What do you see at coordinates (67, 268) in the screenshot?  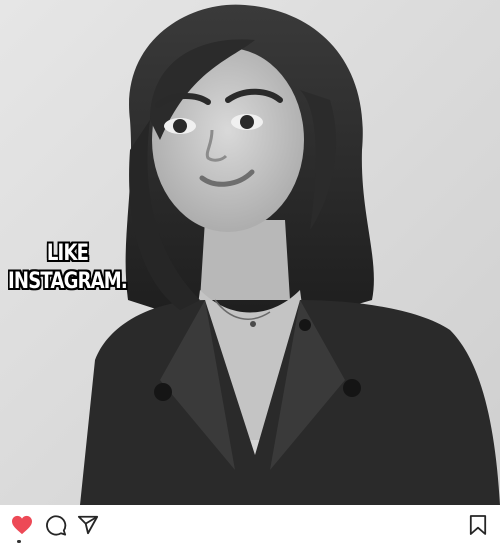 I see `meme-caption: LIKE INSTAGRAM.` at bounding box center [67, 268].